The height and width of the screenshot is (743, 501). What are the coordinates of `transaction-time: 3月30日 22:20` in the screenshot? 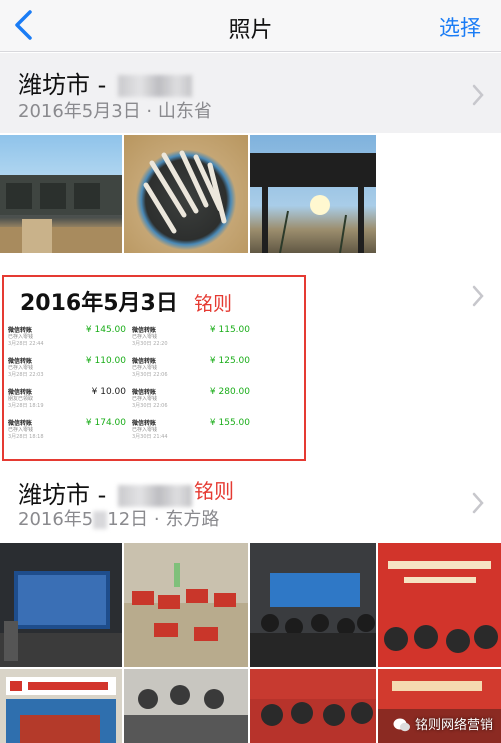 It's located at (150, 344).